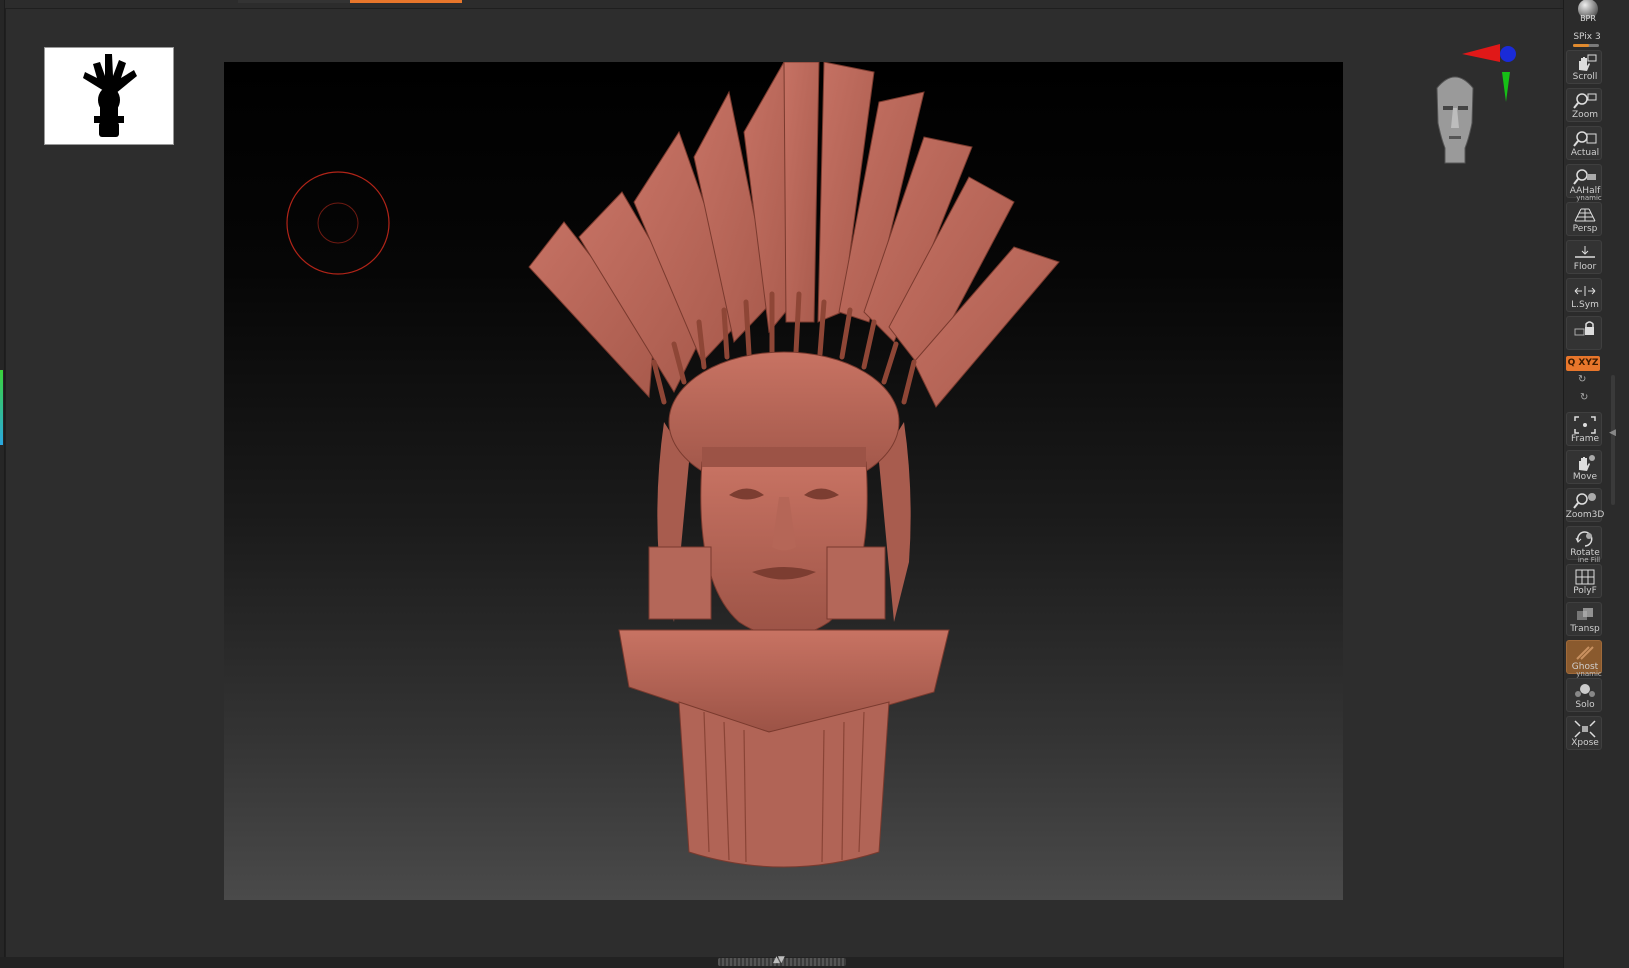 The height and width of the screenshot is (968, 1629). I want to click on magnifier-actual-icon, so click(1585, 139).